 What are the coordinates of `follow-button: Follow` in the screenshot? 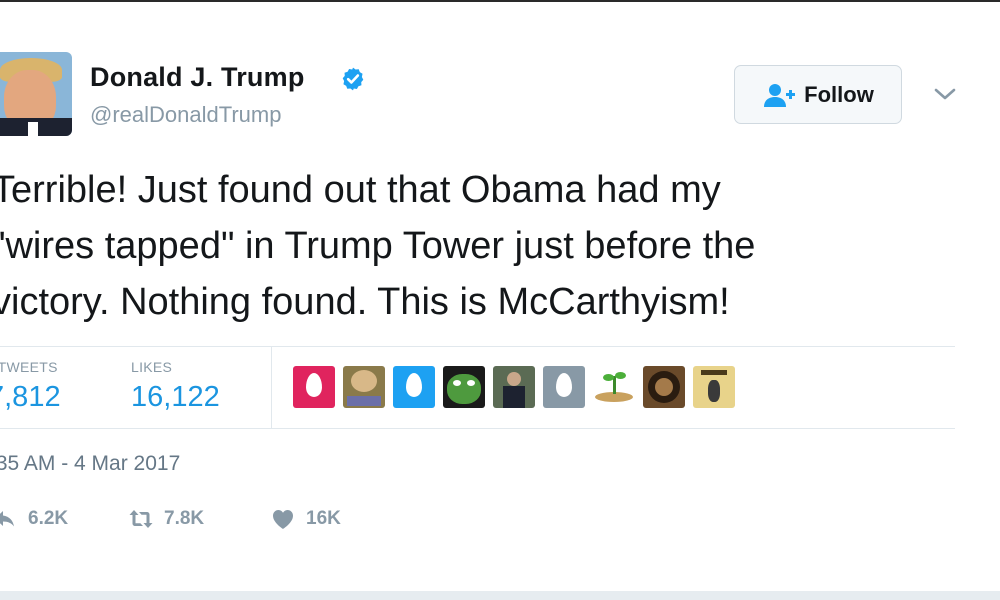 It's located at (818, 94).